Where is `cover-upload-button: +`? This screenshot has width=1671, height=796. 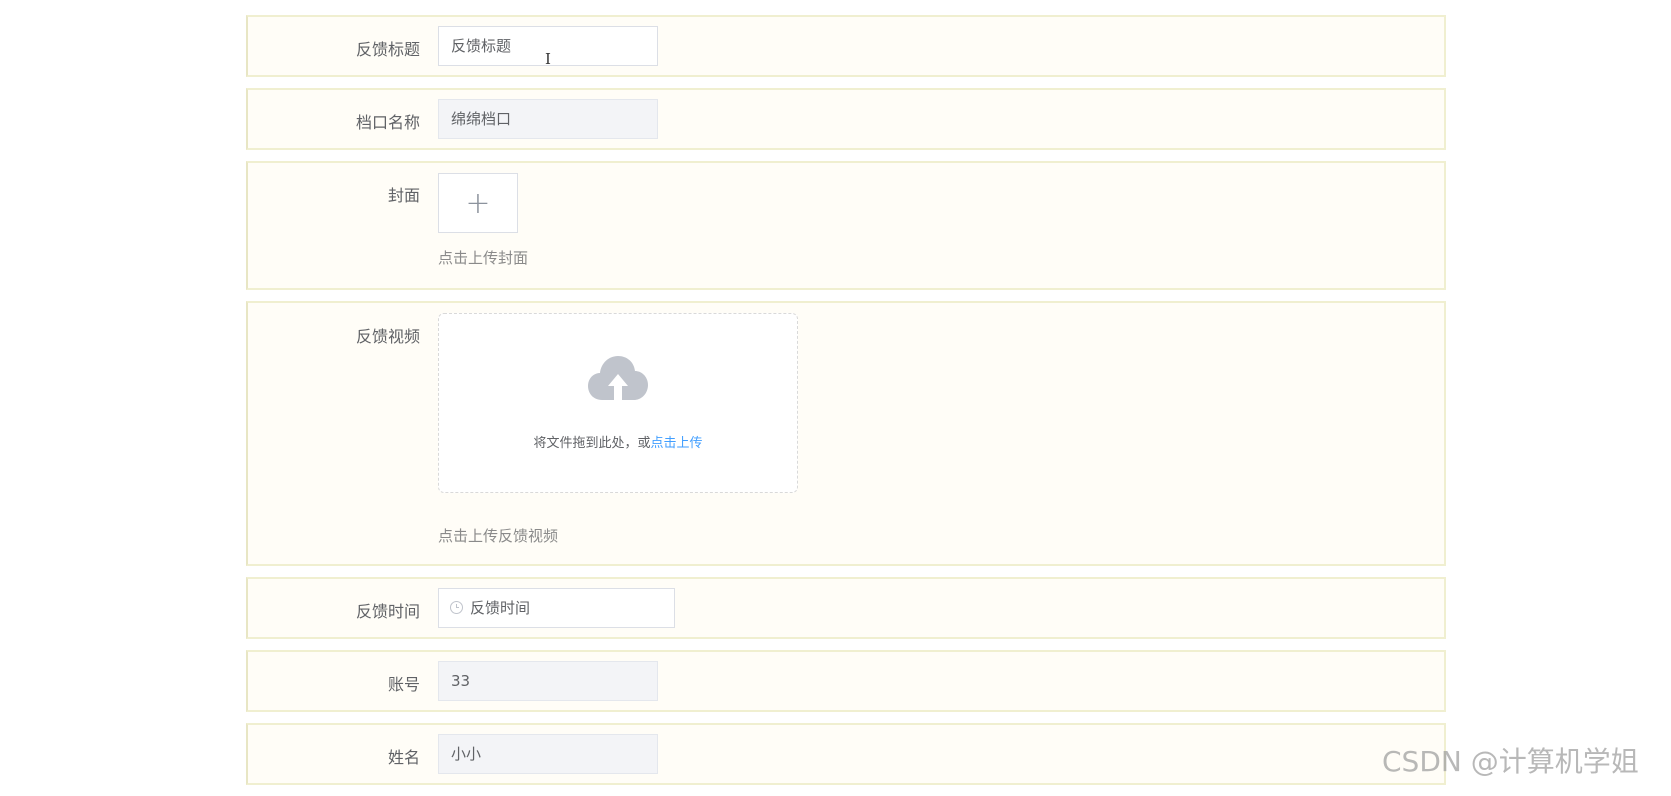
cover-upload-button: + is located at coordinates (478, 203).